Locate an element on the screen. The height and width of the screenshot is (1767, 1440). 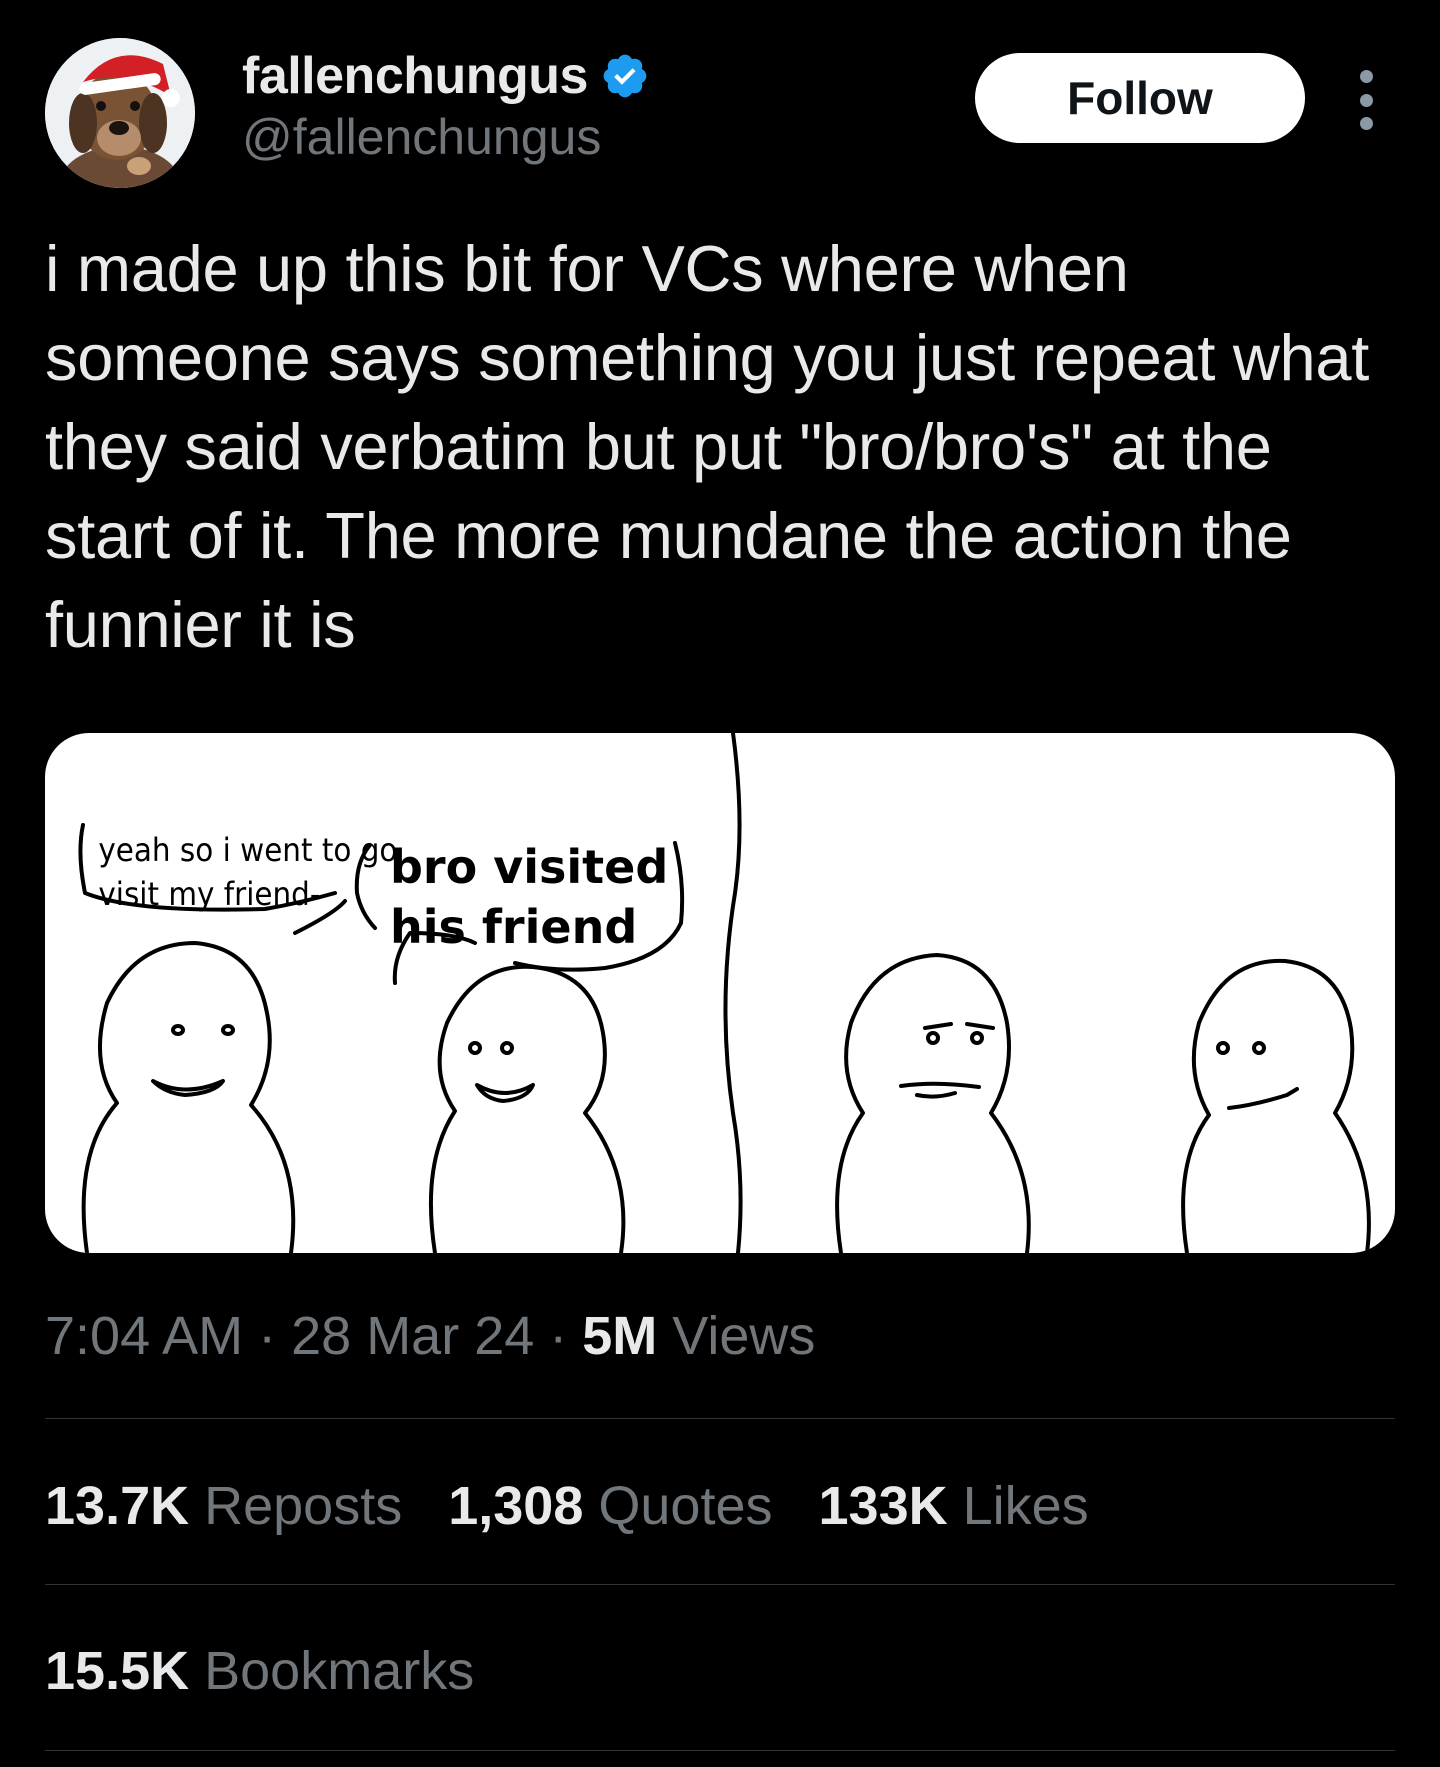
tweet-meta: 7:04 AM · 28 Mar 24 · 5M Views is located at coordinates (430, 1336).